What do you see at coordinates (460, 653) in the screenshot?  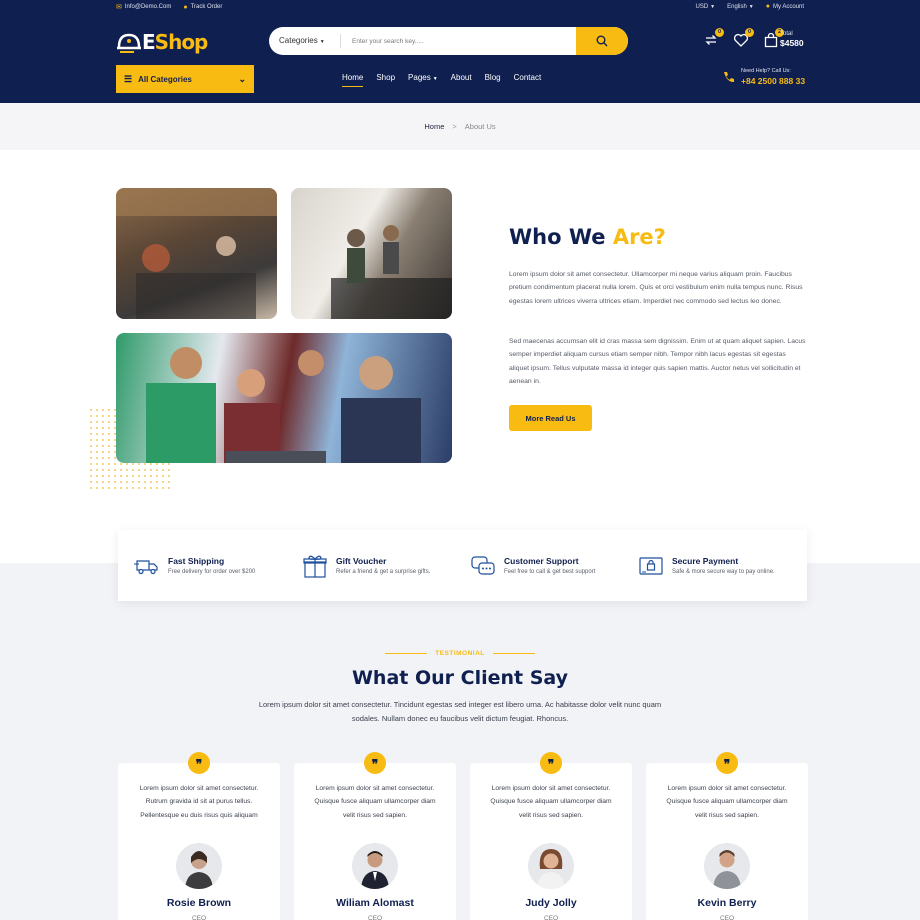 I see `testimonial-eyebrow: TESTIMONIAL` at bounding box center [460, 653].